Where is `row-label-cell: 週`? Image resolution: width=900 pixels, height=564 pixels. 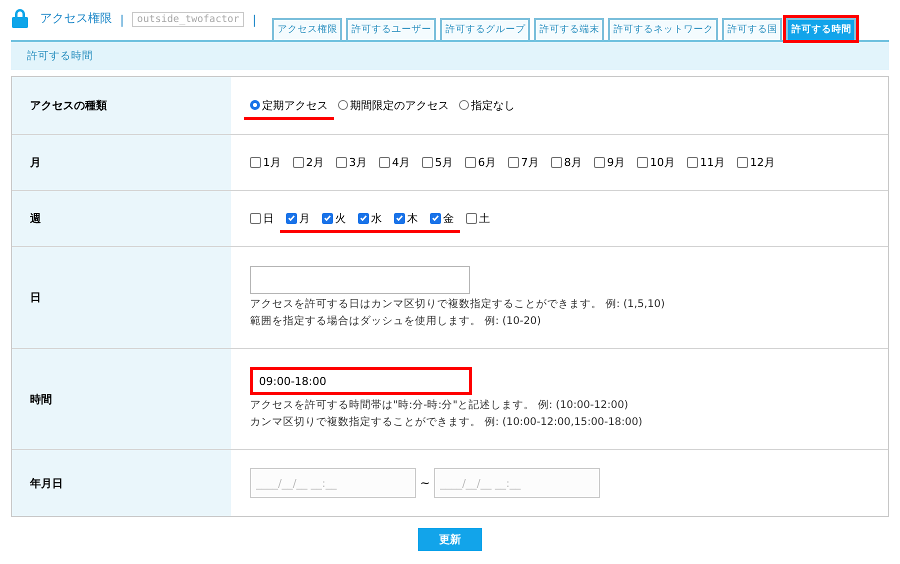
row-label-cell: 週 is located at coordinates (121, 218).